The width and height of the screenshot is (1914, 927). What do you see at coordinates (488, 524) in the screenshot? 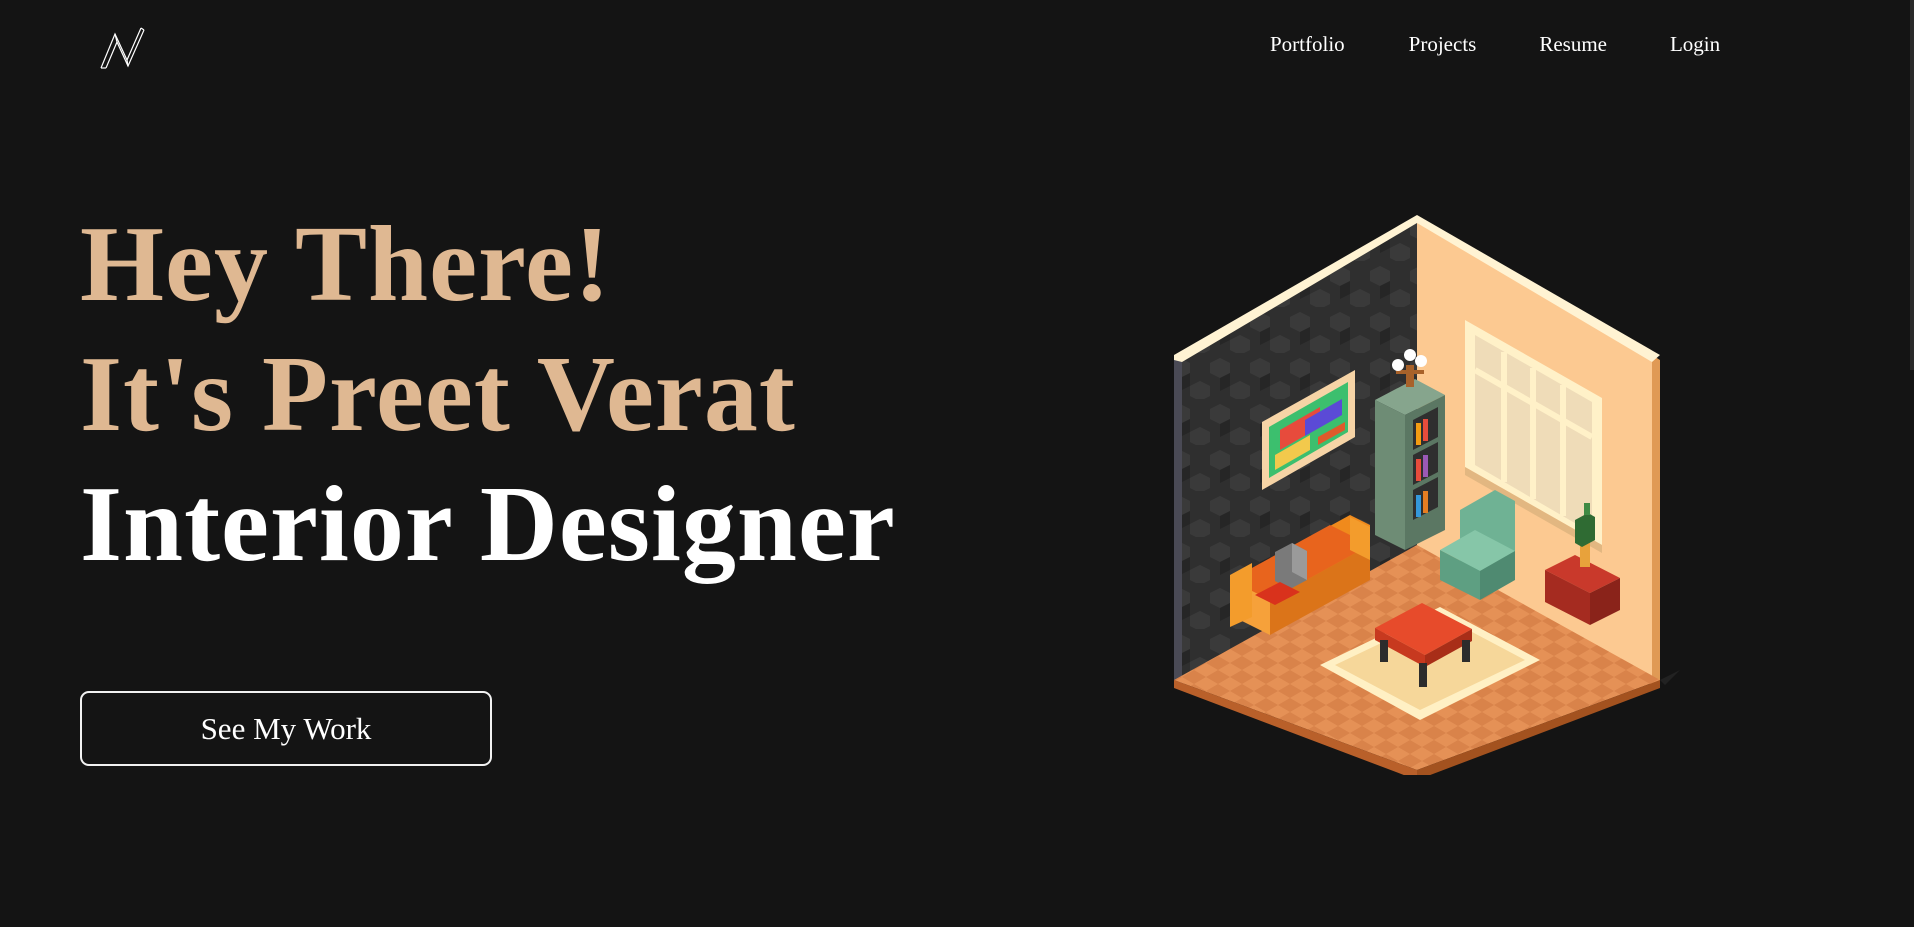
I see `hero-role: Interior Designer` at bounding box center [488, 524].